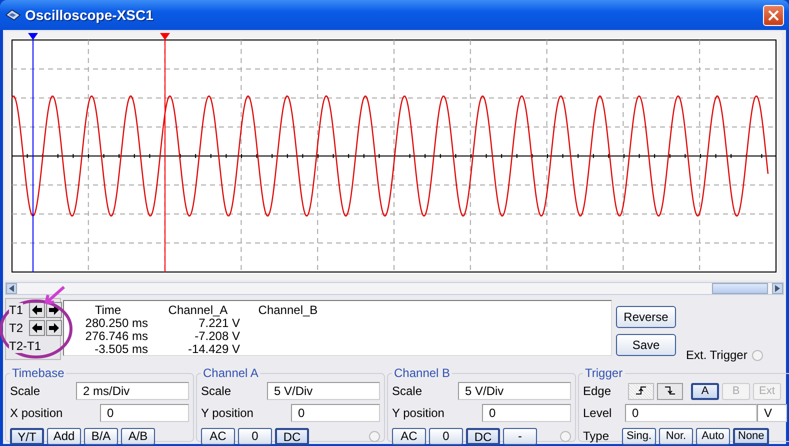 This screenshot has width=789, height=446. What do you see at coordinates (38, 373) in the screenshot?
I see `group-title: Timebase` at bounding box center [38, 373].